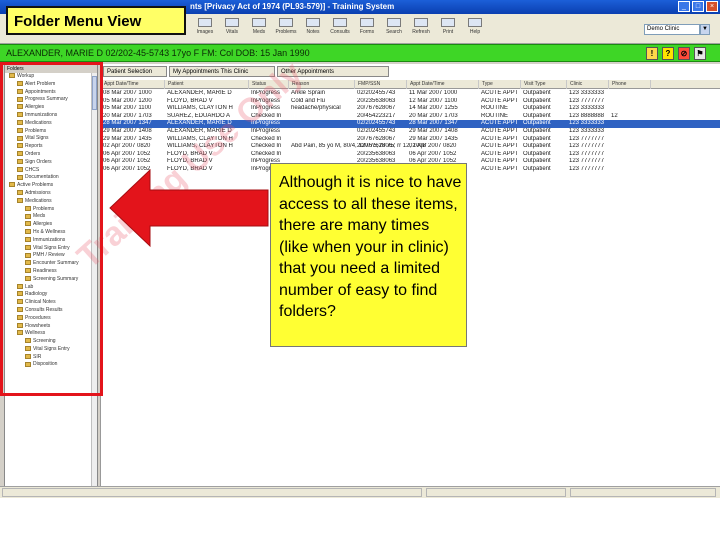  Describe the element at coordinates (684, 6) in the screenshot. I see `minimize-icon: _` at that location.